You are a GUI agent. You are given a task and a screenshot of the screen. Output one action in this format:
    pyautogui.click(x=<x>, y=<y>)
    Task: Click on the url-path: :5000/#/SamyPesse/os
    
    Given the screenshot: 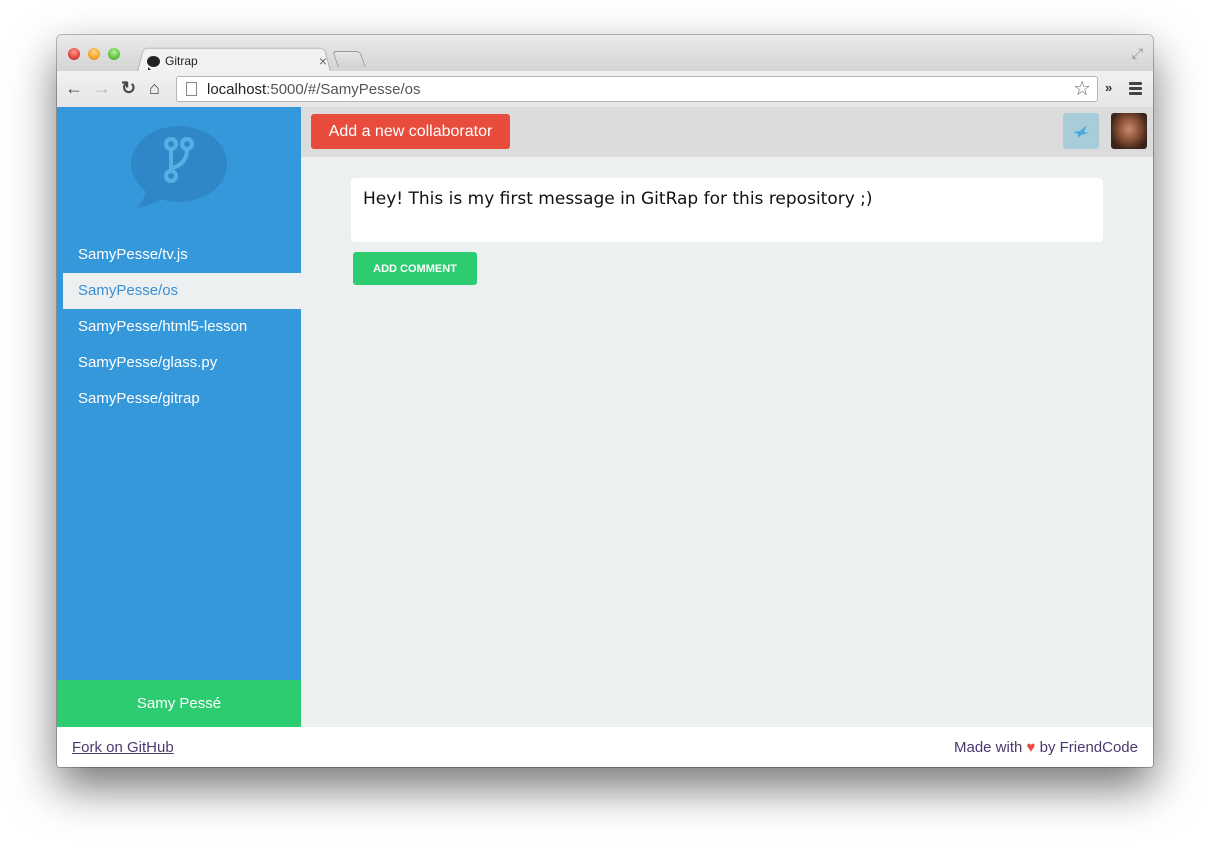 What is the action you would take?
    pyautogui.click(x=343, y=89)
    